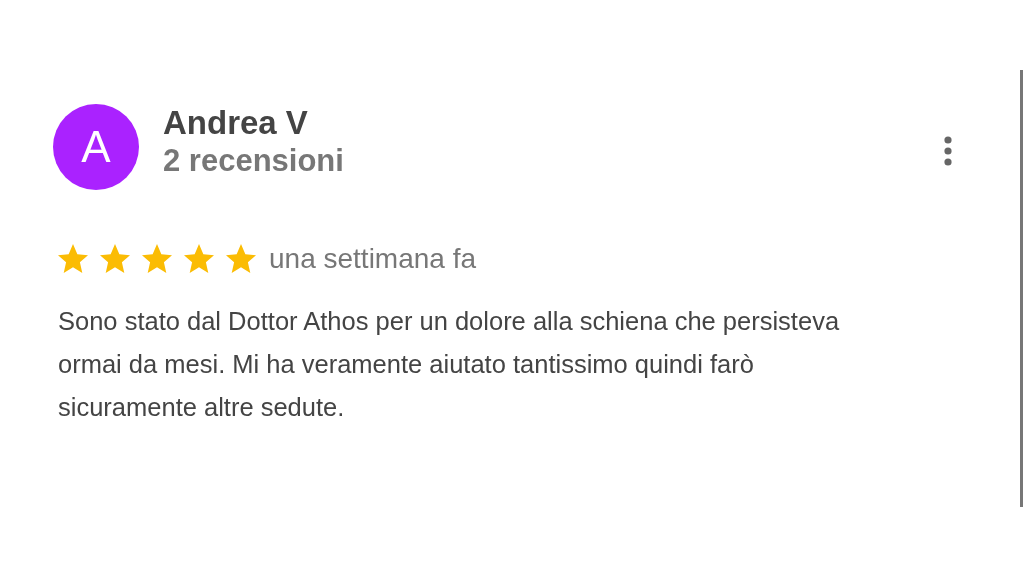 Image resolution: width=1024 pixels, height=577 pixels. Describe the element at coordinates (254, 161) in the screenshot. I see `review-count: 2 recensioni` at that location.